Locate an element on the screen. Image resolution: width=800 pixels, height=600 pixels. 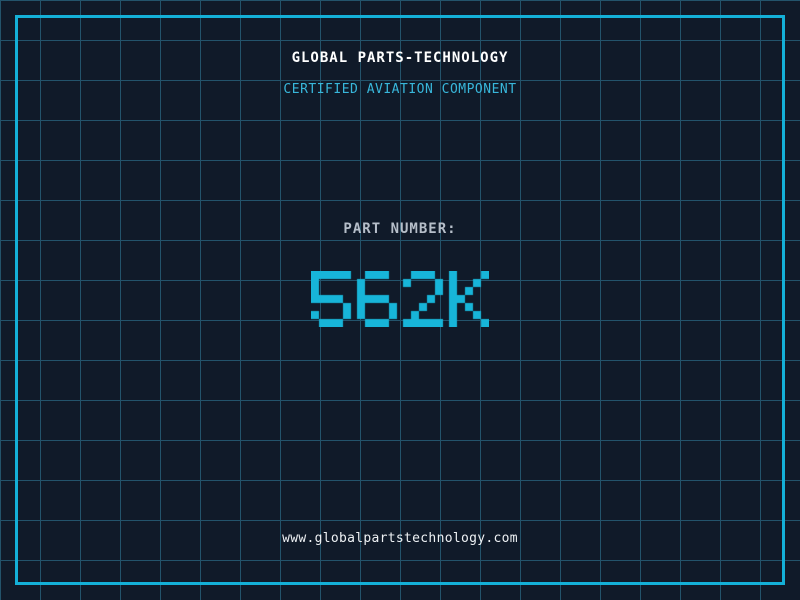
part-number-wrap: 562K is located at coordinates (400, 301).